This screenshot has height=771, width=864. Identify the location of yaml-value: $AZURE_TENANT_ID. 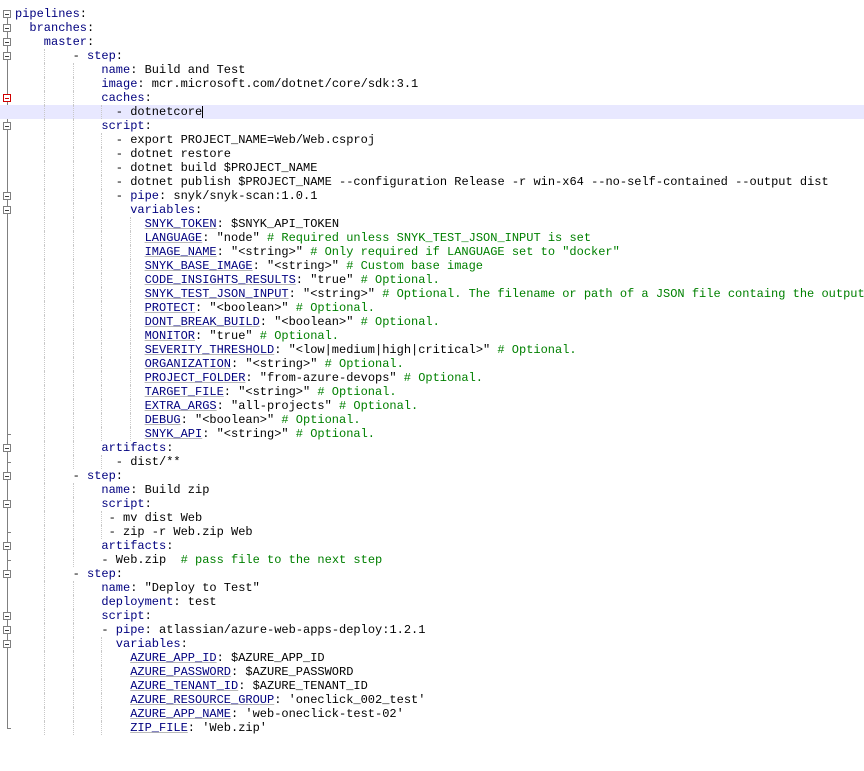
(310, 686).